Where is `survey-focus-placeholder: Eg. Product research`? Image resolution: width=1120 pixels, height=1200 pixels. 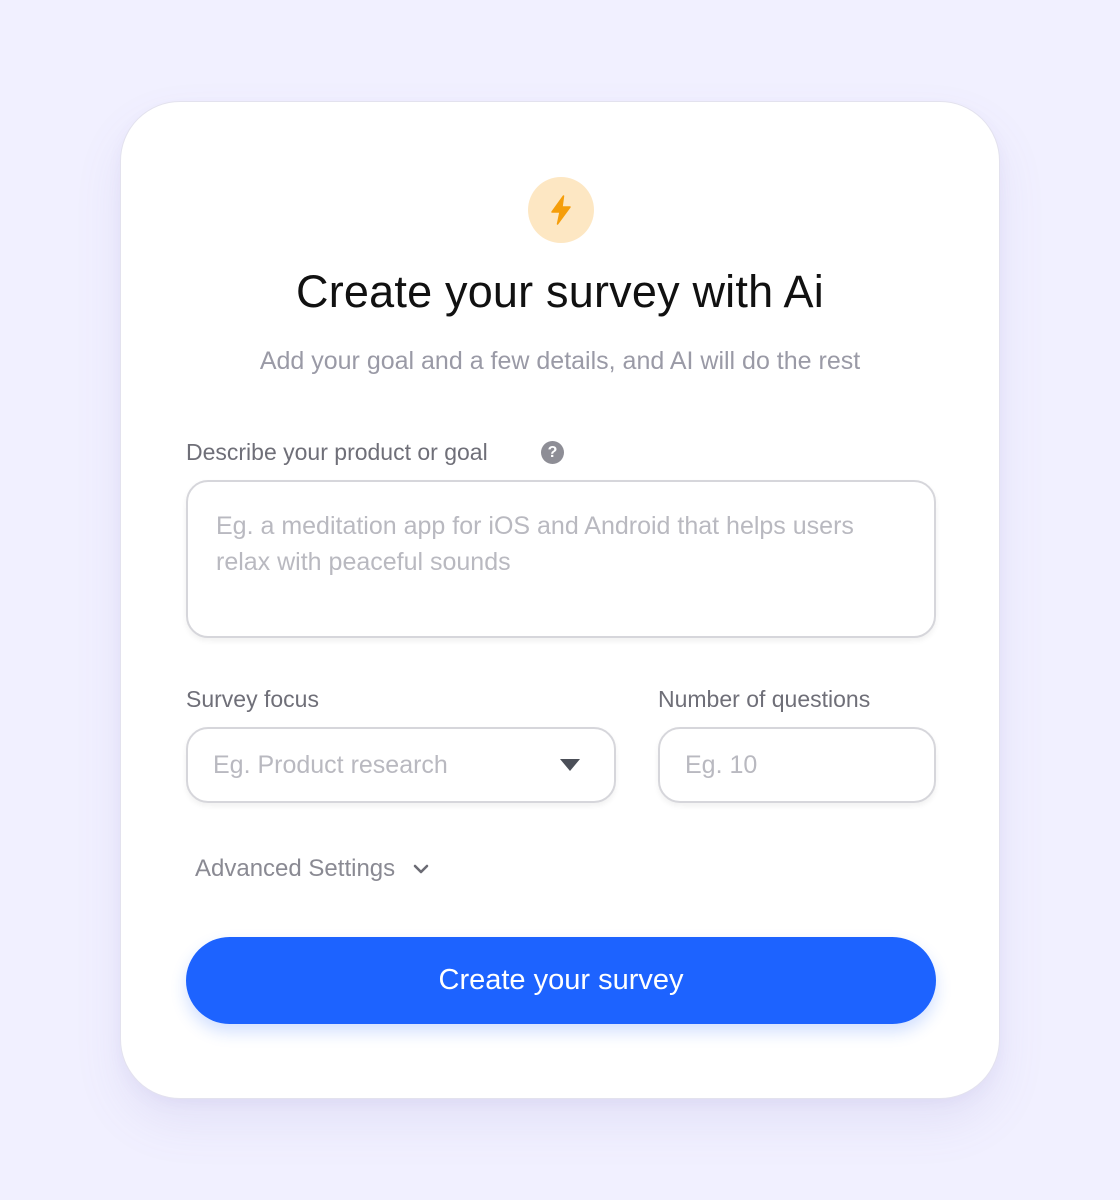 survey-focus-placeholder: Eg. Product research is located at coordinates (330, 765).